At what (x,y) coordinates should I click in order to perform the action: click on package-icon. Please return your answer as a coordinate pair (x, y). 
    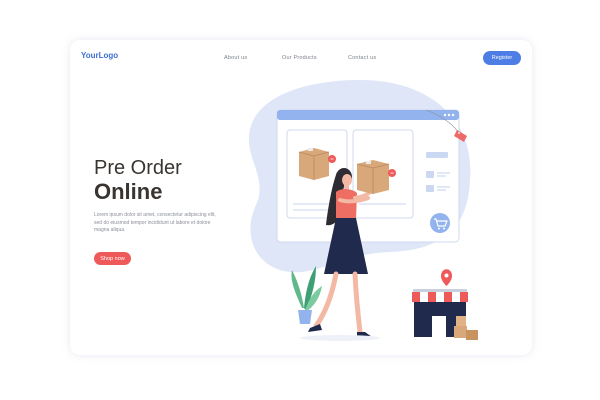
    Looking at the image, I should click on (466, 328).